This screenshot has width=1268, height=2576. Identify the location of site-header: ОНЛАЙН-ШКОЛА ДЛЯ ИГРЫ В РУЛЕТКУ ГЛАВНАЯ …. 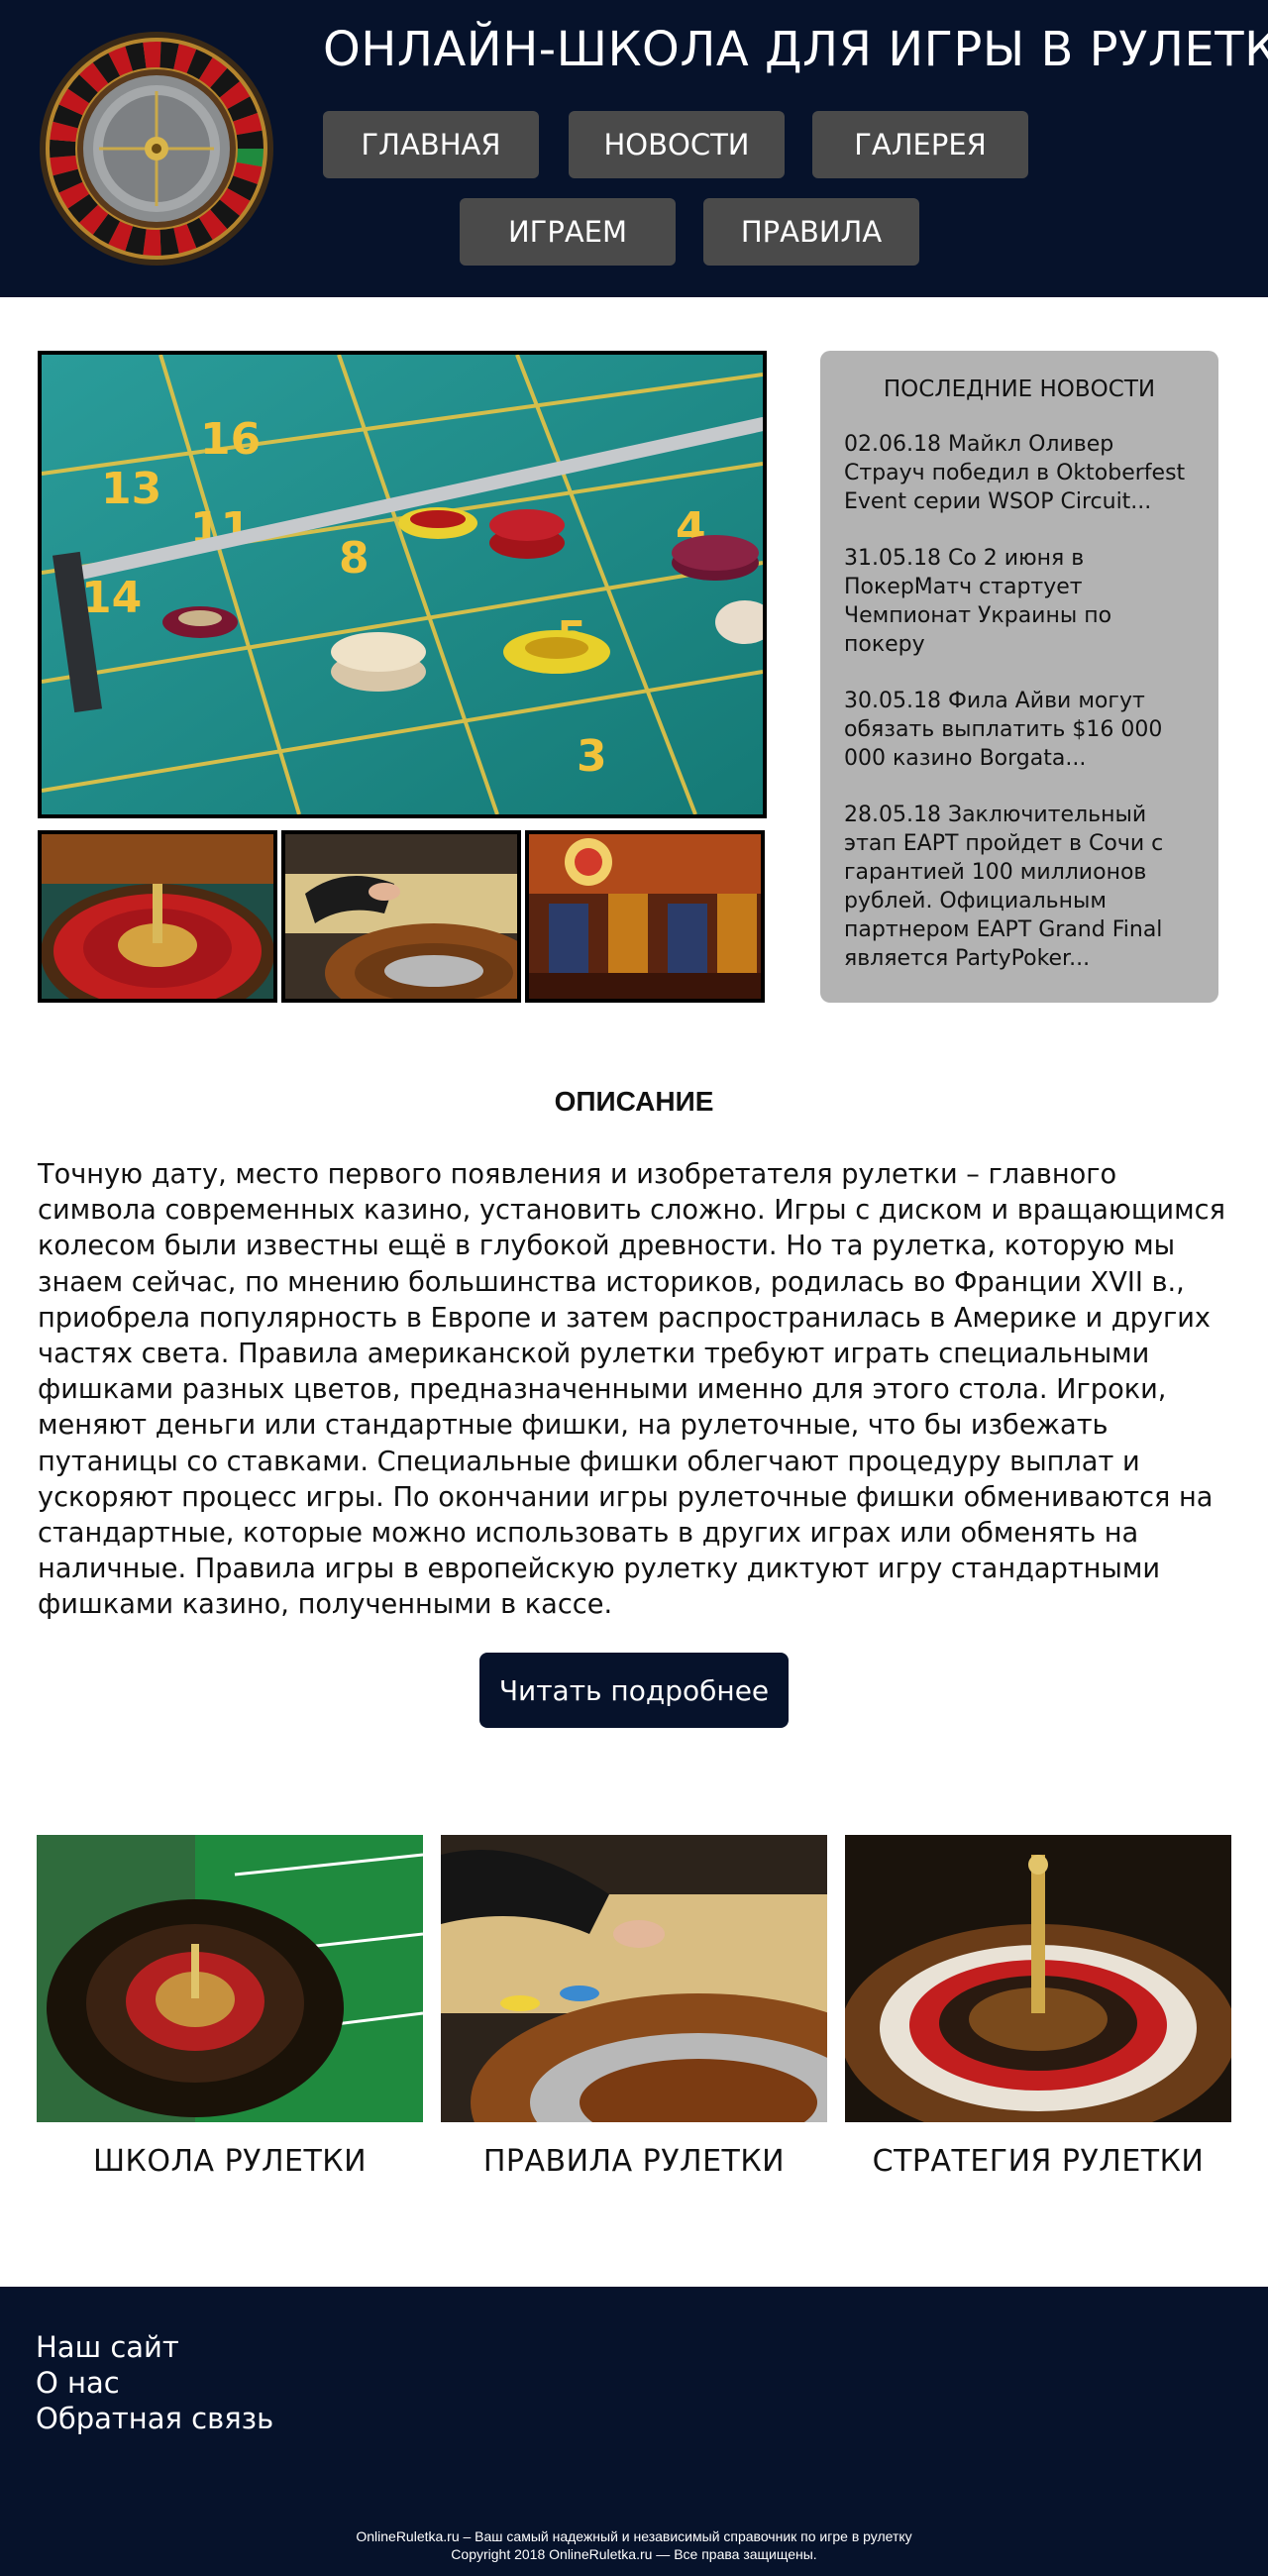
(634, 148).